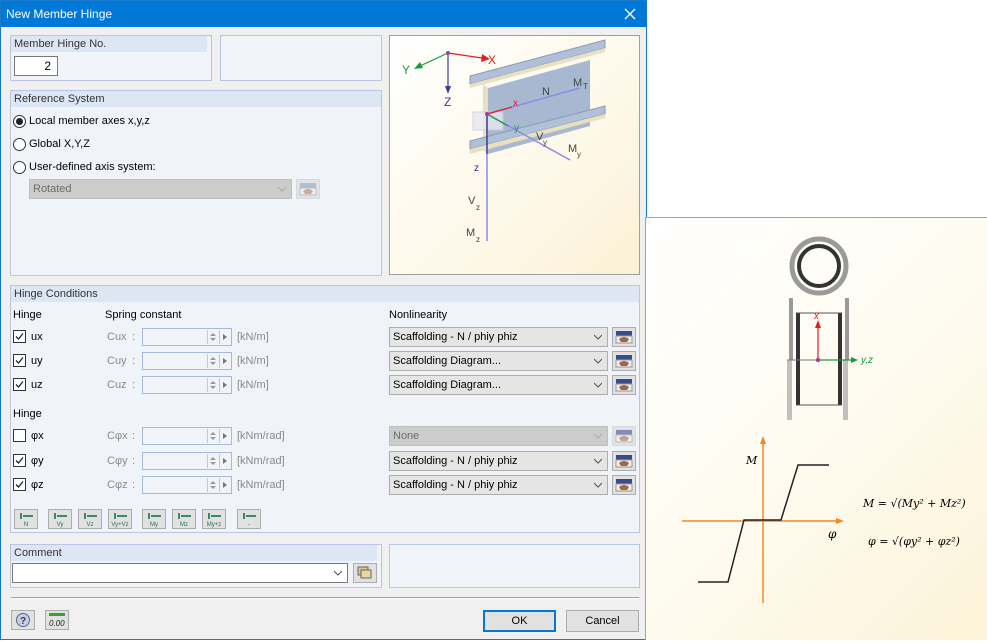 The width and height of the screenshot is (987, 644). What do you see at coordinates (365, 573) in the screenshot?
I see `comment-library-button` at bounding box center [365, 573].